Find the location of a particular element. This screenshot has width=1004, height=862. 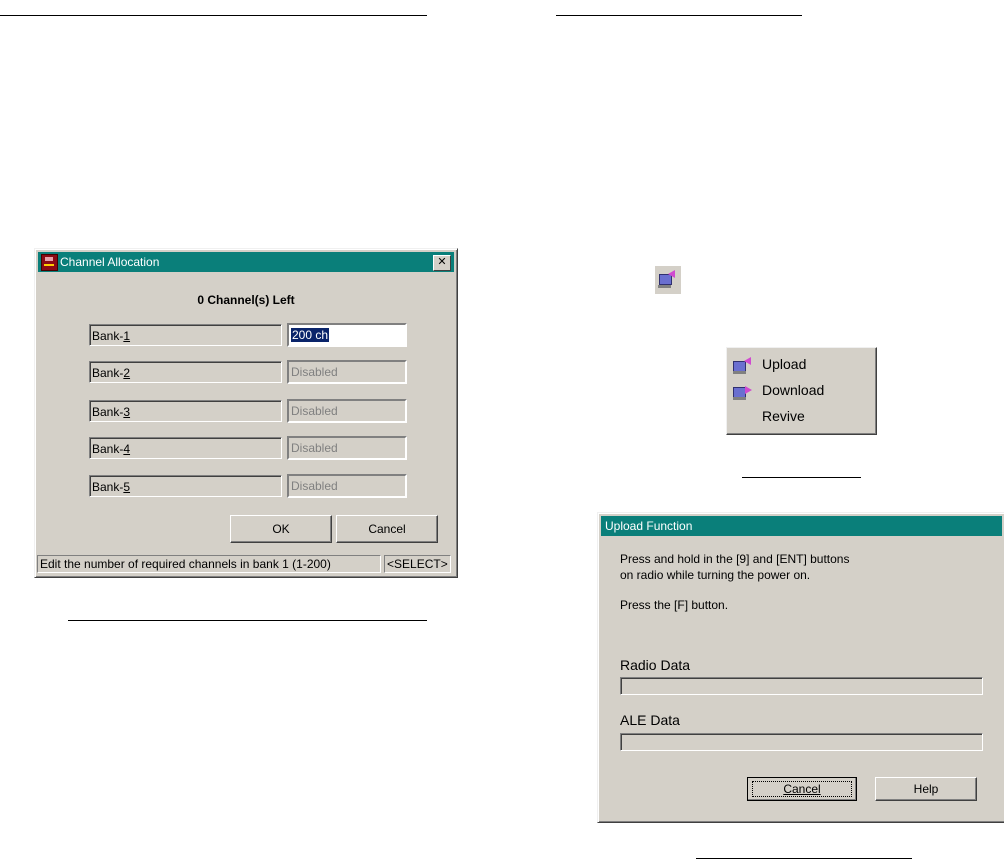

close-icon: ✕ is located at coordinates (442, 262).